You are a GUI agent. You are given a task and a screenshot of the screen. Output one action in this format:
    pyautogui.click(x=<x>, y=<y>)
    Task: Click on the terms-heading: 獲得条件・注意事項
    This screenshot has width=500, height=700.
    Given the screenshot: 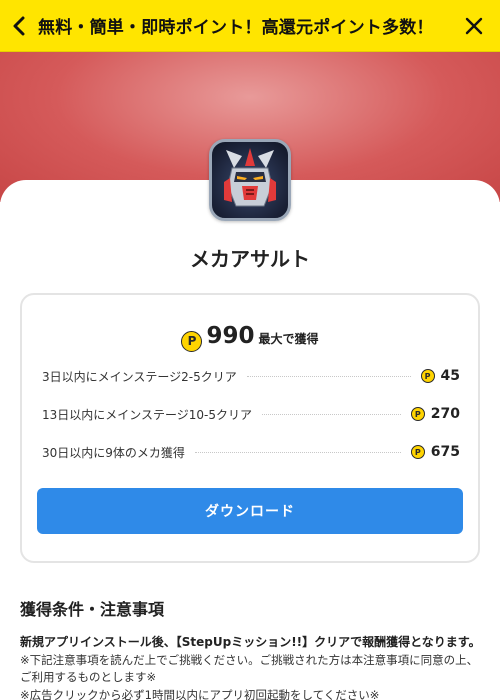 What is the action you would take?
    pyautogui.click(x=92, y=609)
    